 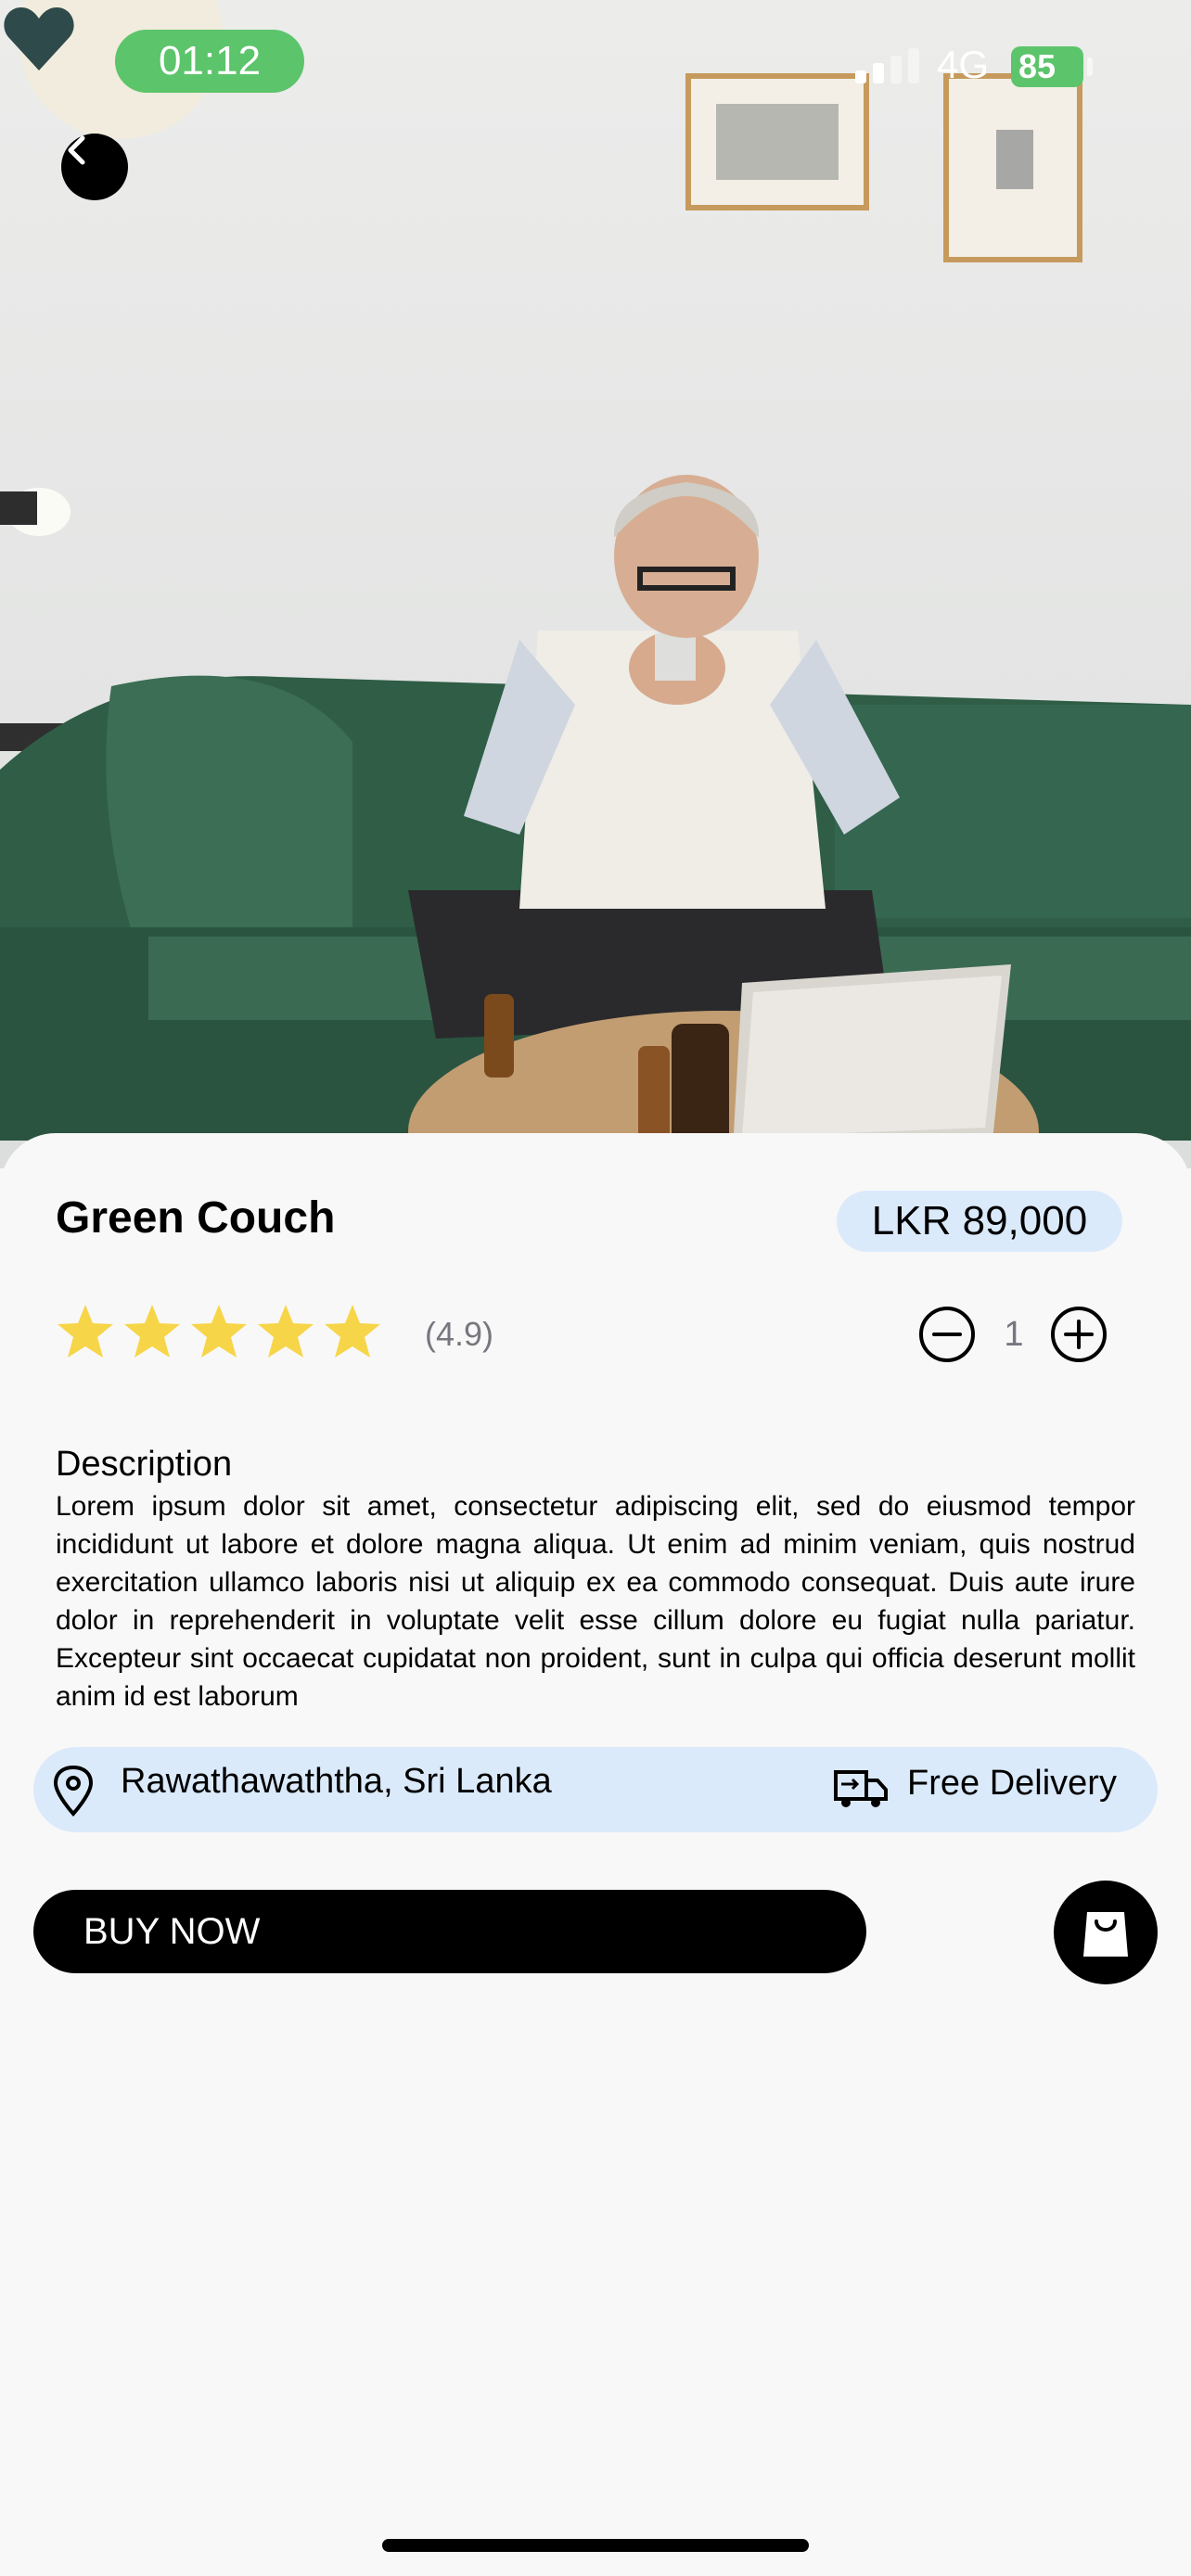 I want to click on shopping-bag-icon, so click(x=1105, y=1935).